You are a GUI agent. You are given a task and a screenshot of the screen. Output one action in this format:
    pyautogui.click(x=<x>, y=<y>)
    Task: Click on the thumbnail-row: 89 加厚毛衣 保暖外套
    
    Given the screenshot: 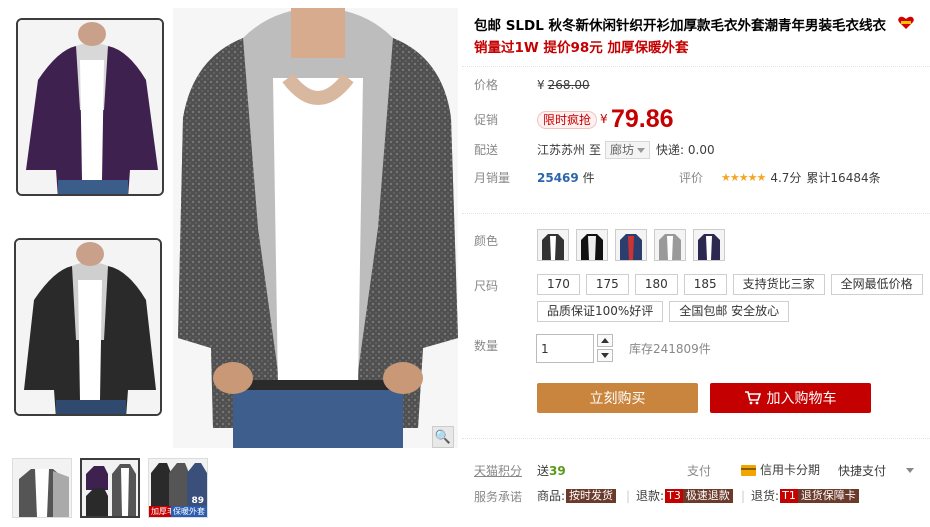 What is the action you would take?
    pyautogui.click(x=110, y=489)
    